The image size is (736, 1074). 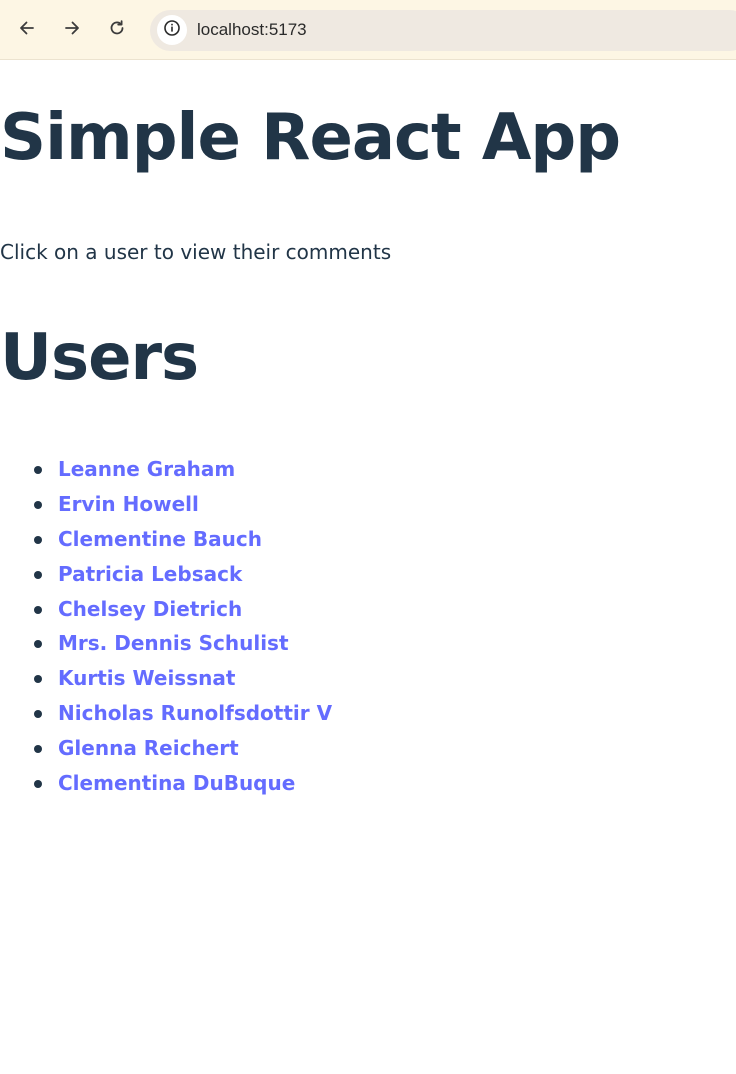 I want to click on user-link: Patricia Lebsack, so click(x=150, y=574).